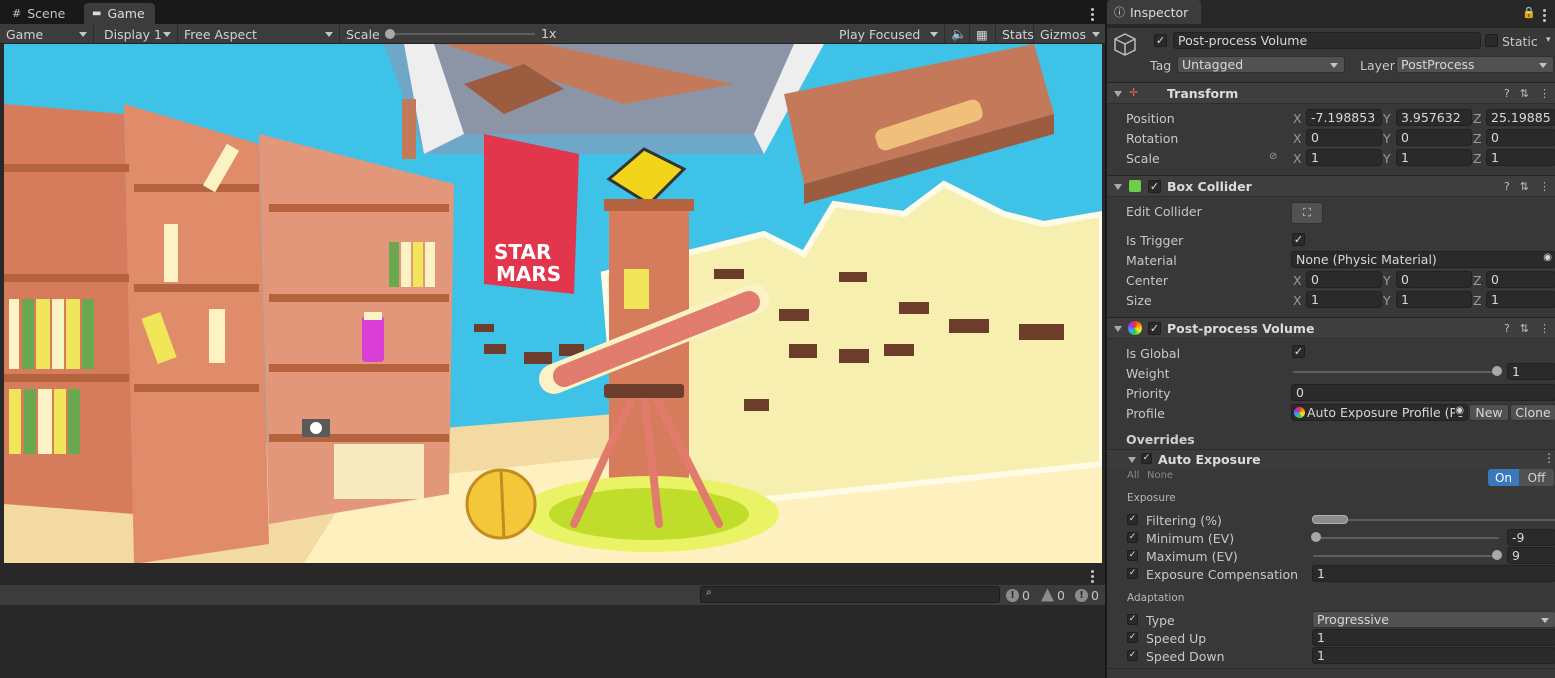  Describe the element at coordinates (1531, 555) in the screenshot. I see `maximum-ev-field: 9` at that location.